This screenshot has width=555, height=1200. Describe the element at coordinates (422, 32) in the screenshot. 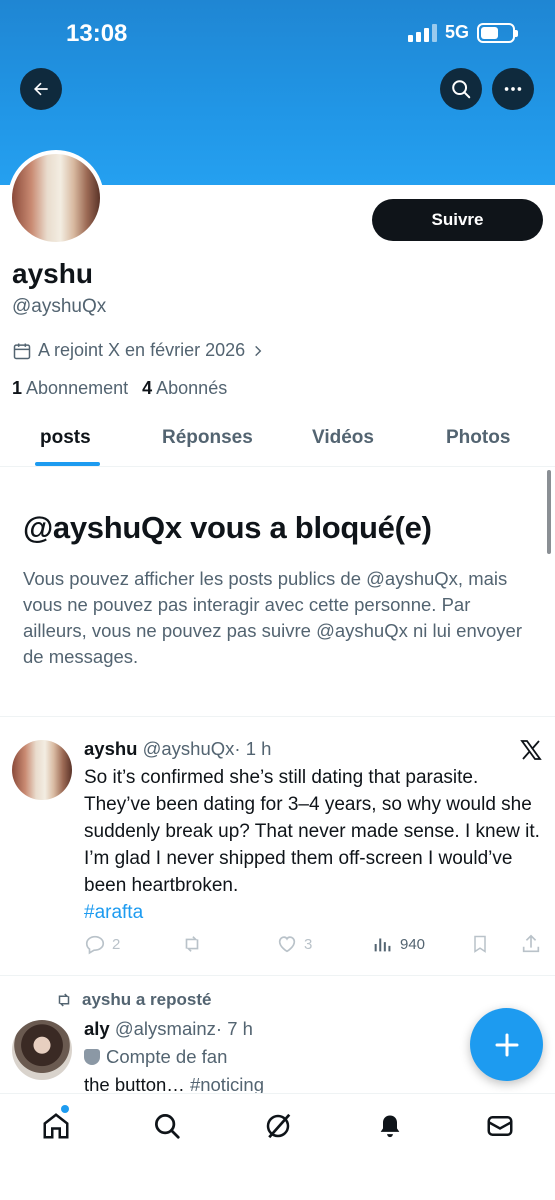

I see `signal-icon` at that location.